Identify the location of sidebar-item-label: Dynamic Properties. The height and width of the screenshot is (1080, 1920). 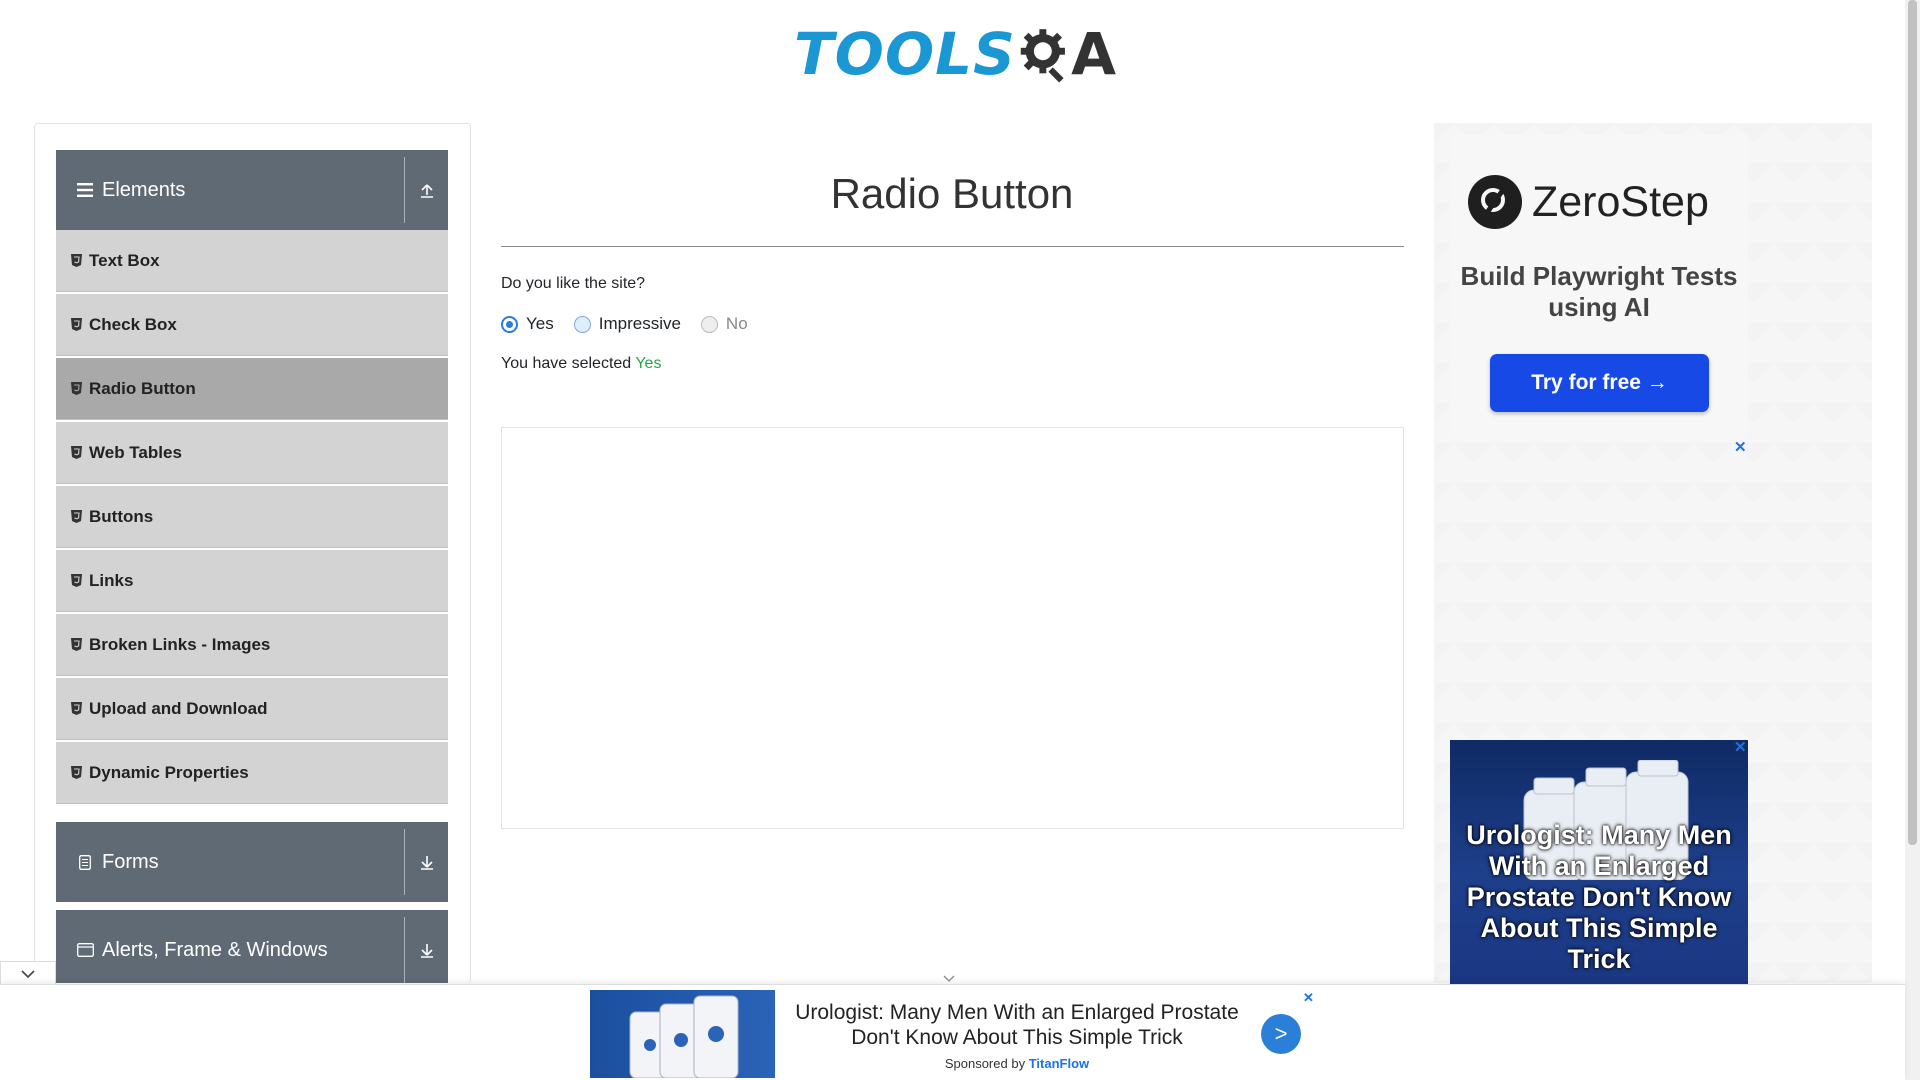
(169, 772).